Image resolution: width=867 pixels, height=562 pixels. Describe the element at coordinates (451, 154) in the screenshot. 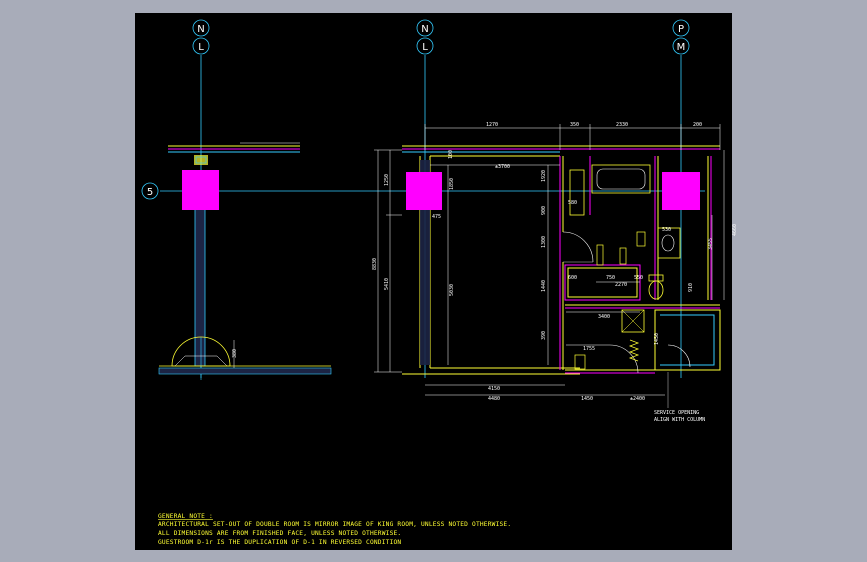

I see `dim-100: 100` at that location.